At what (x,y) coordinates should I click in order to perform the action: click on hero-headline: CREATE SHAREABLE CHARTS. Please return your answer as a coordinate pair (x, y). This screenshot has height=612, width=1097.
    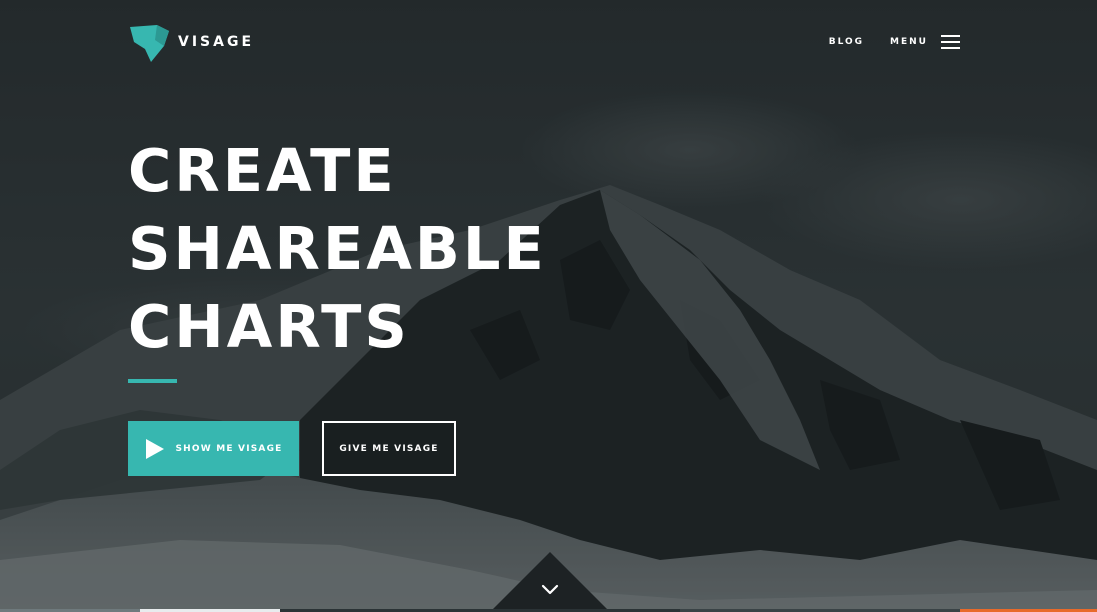
    Looking at the image, I should click on (337, 249).